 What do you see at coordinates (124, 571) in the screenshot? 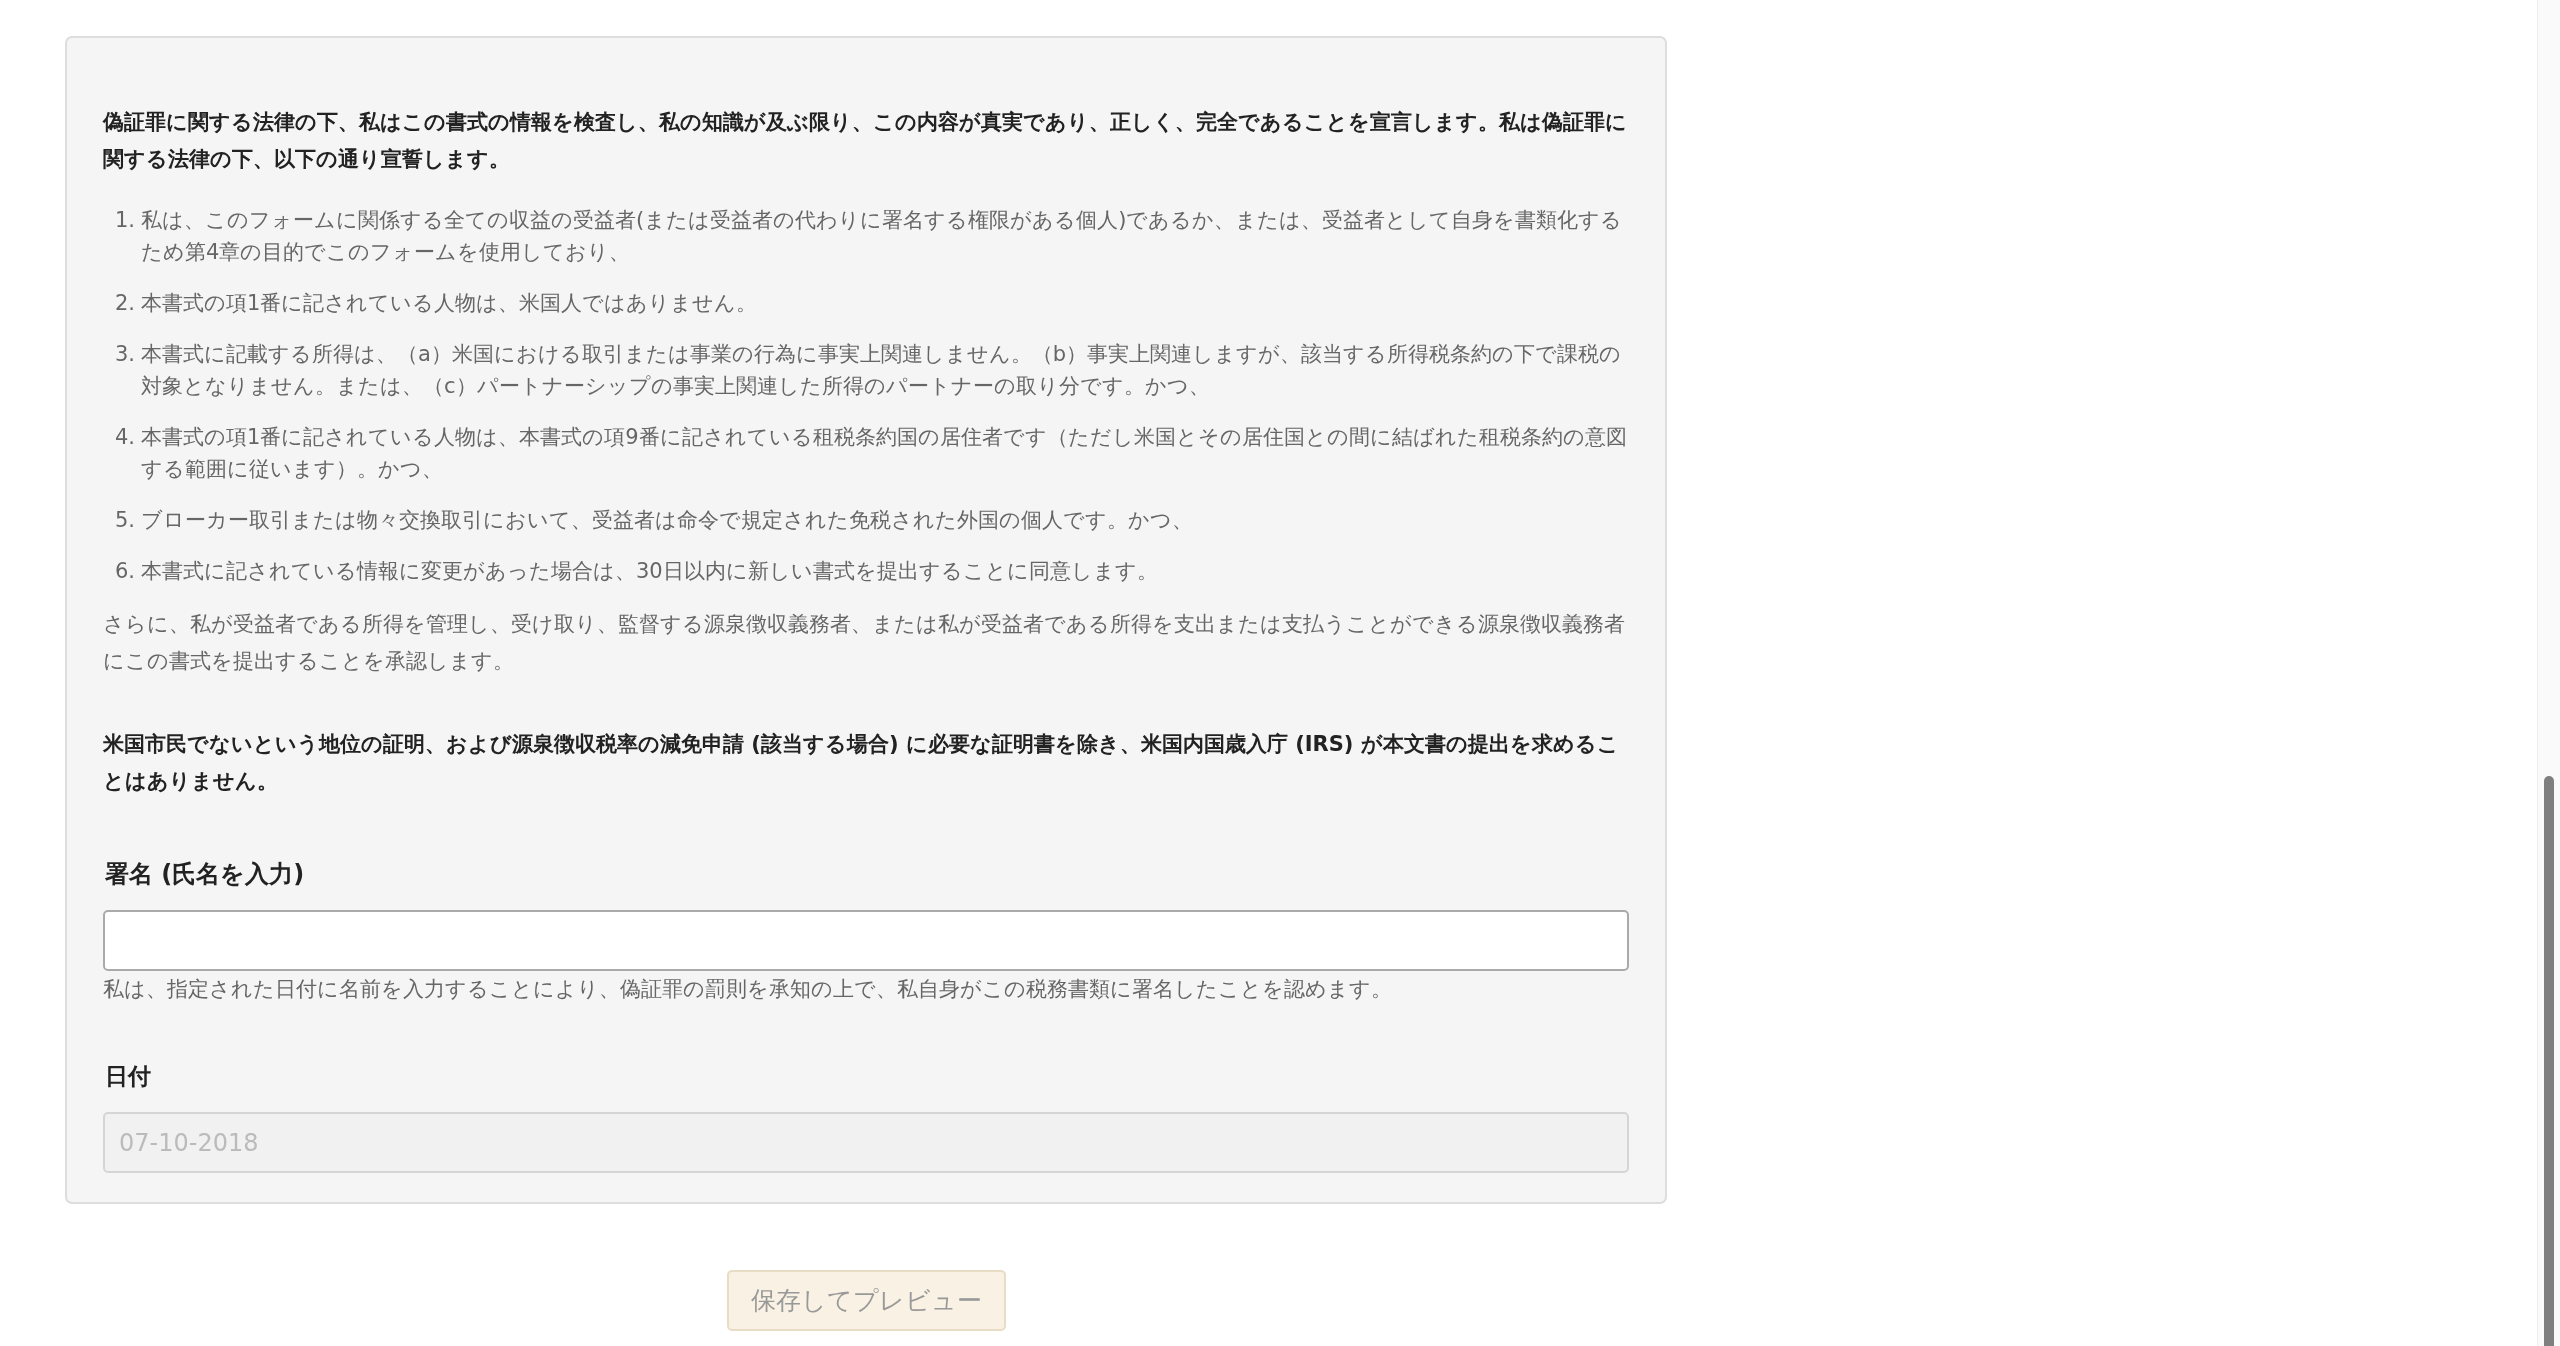
I see `list-number: 6.` at bounding box center [124, 571].